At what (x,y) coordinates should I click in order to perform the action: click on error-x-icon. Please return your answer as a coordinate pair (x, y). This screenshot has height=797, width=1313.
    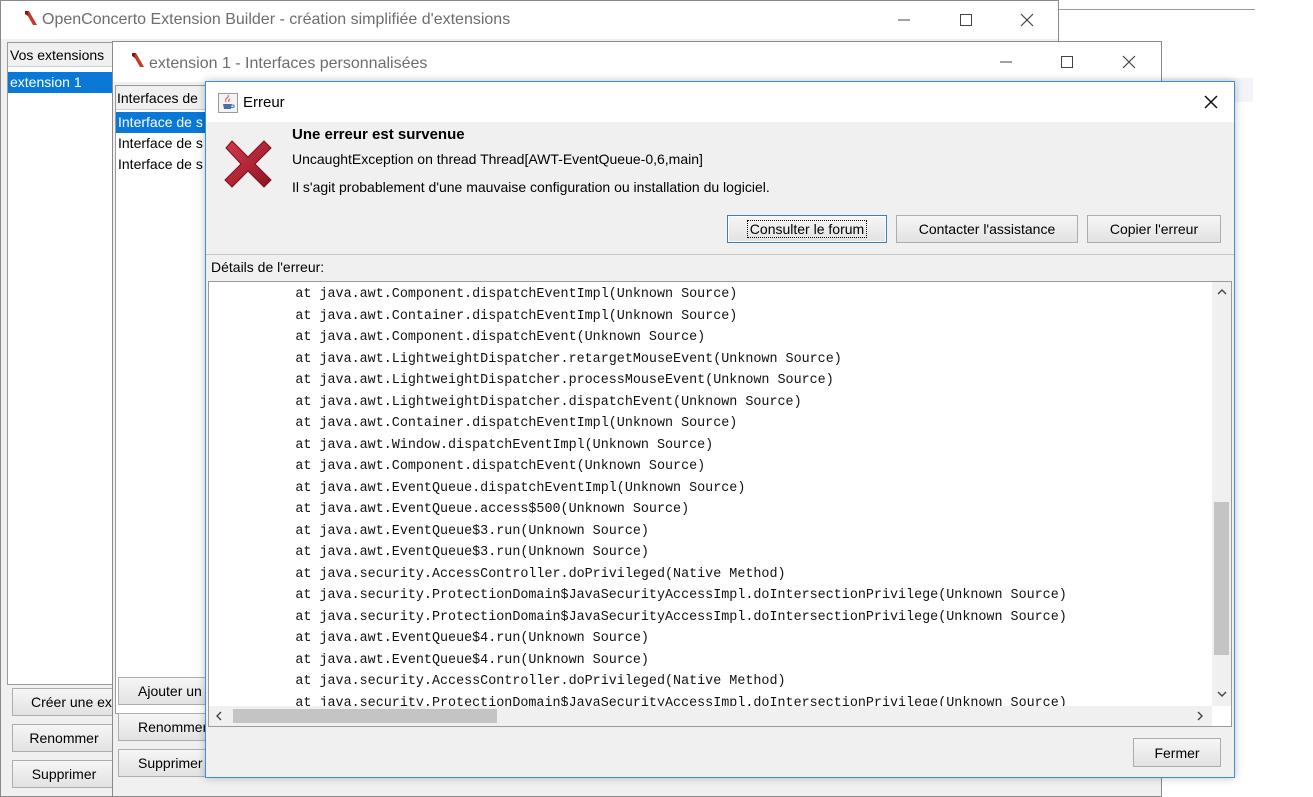
    Looking at the image, I should click on (248, 164).